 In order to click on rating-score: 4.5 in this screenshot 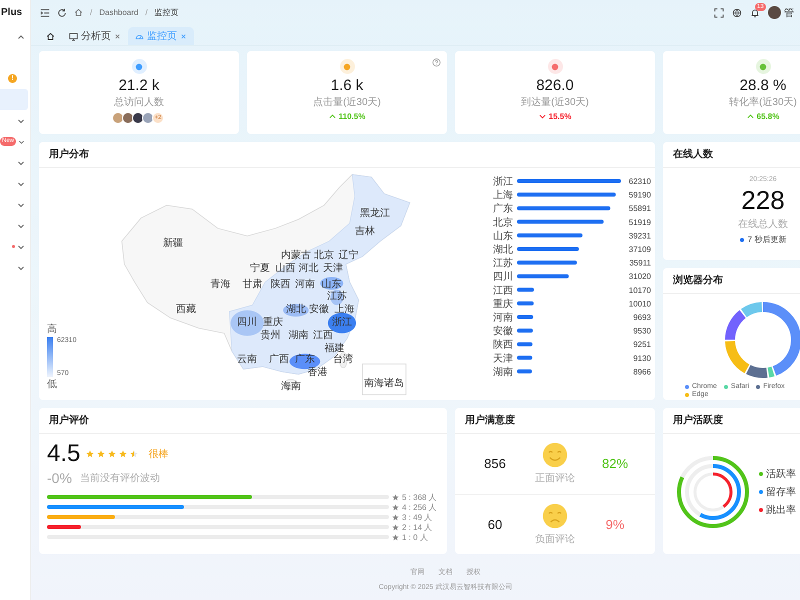, I will do `click(63, 454)`.